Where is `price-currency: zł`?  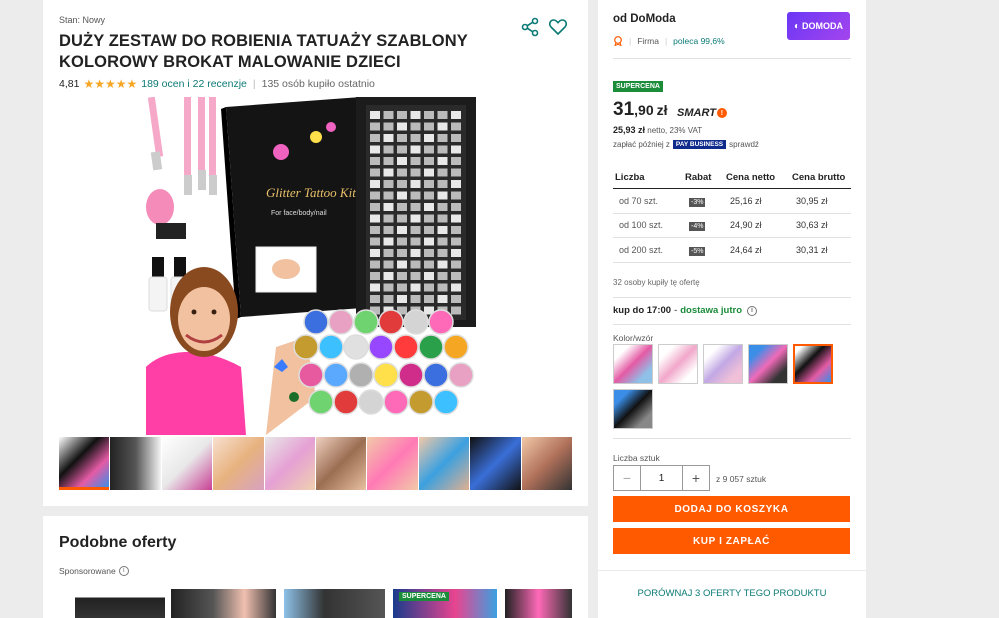
price-currency: zł is located at coordinates (662, 110).